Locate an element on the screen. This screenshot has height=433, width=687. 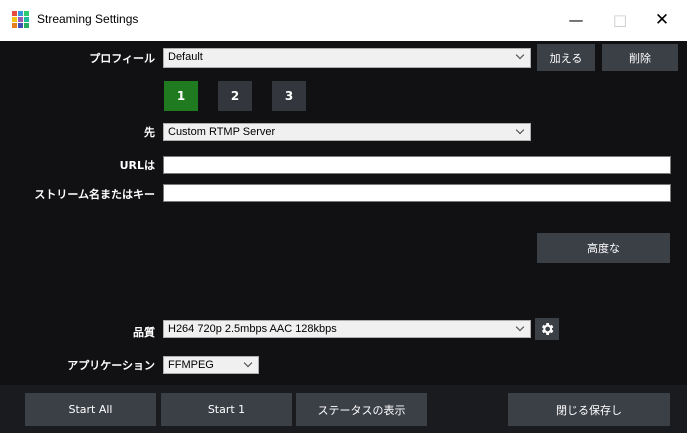
save-and-close-label: 閉じる保存し is located at coordinates (589, 410).